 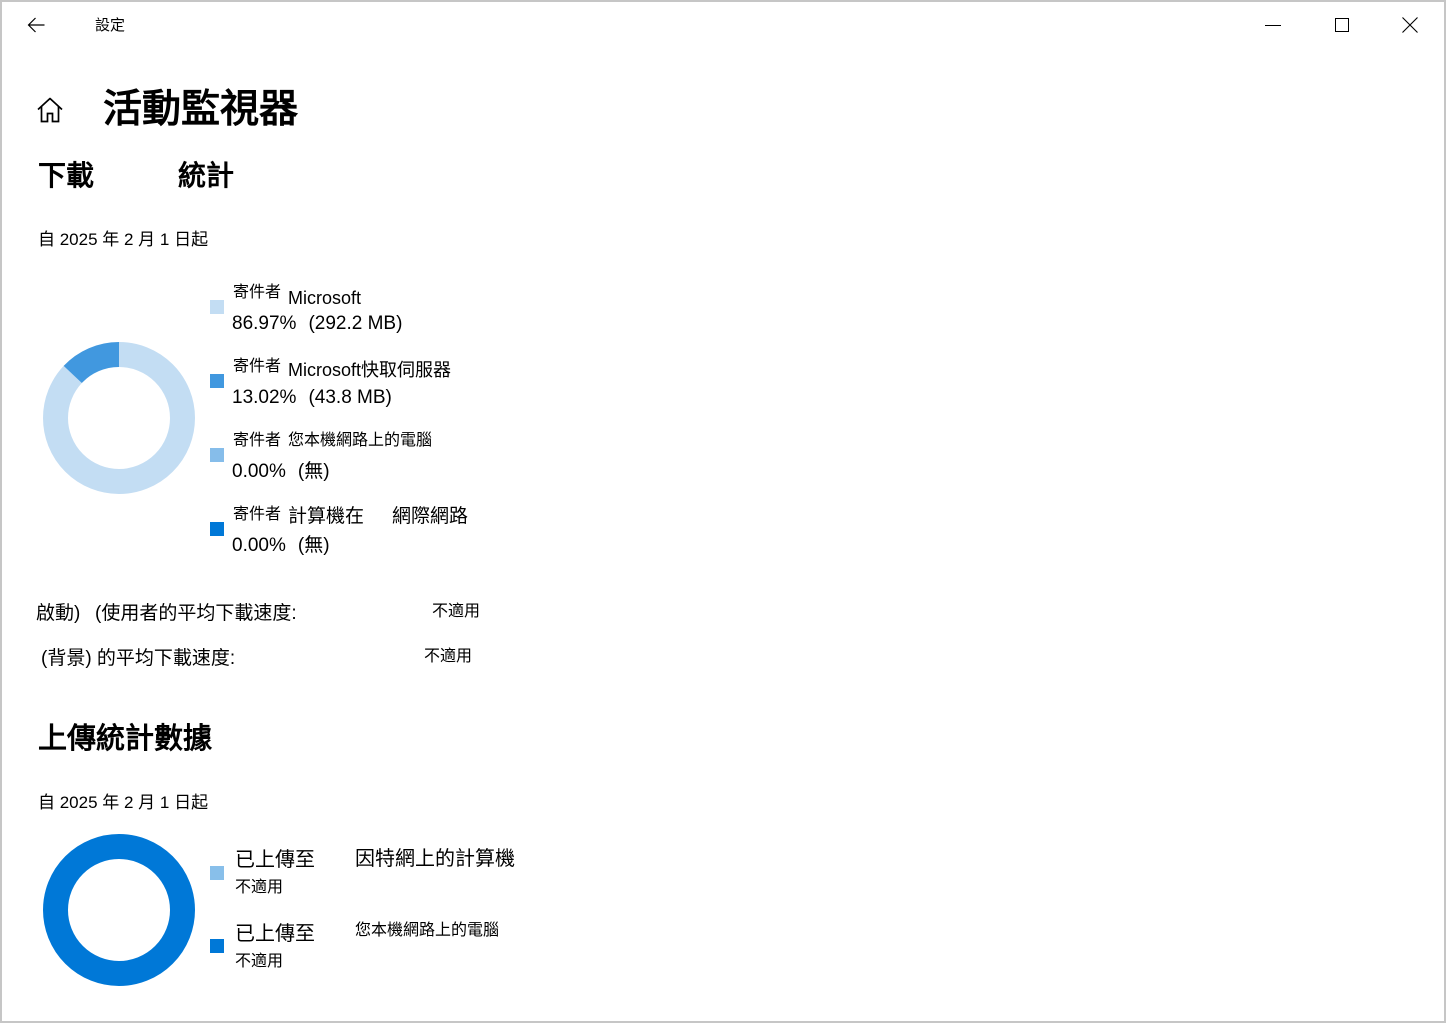 I want to click on upload-donut-chart, so click(x=119, y=910).